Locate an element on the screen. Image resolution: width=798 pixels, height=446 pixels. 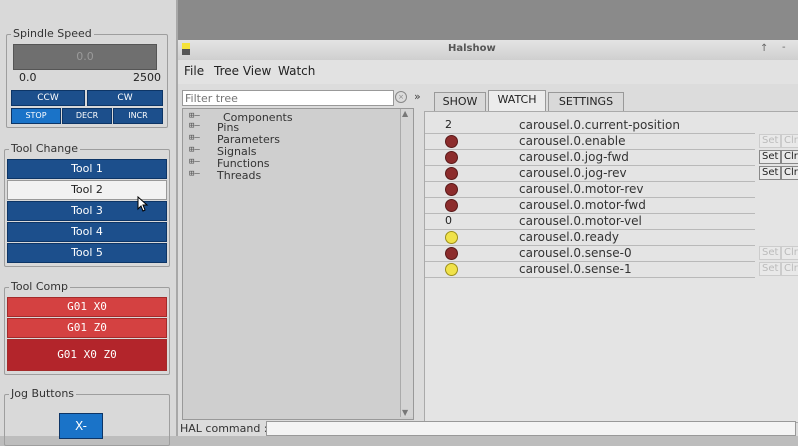
stop-button: STOP is located at coordinates (36, 116).